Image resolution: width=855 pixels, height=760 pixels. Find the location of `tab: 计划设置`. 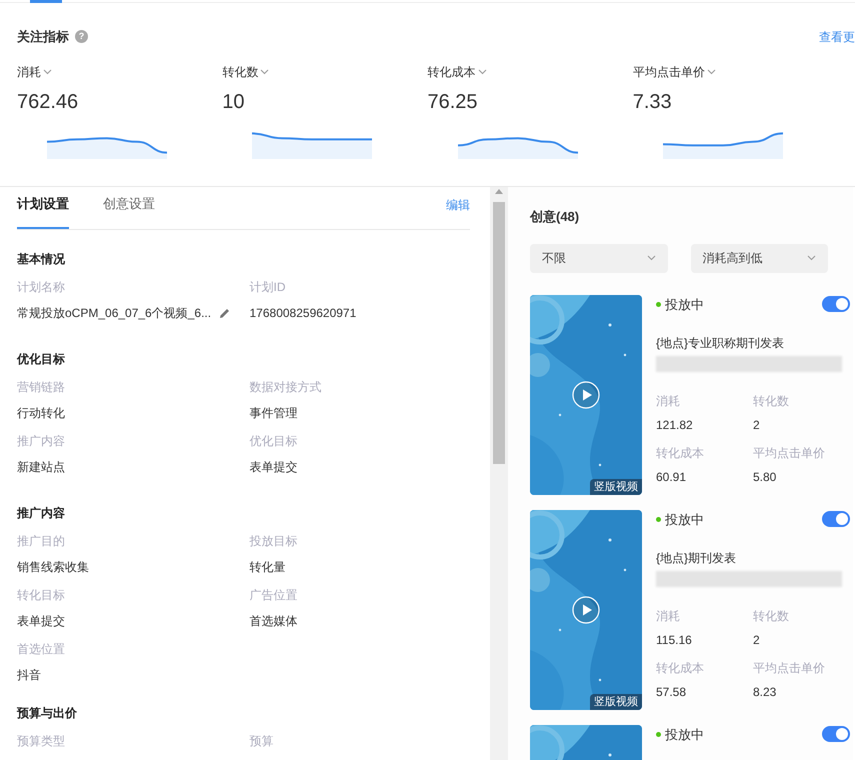

tab: 计划设置 is located at coordinates (43, 211).